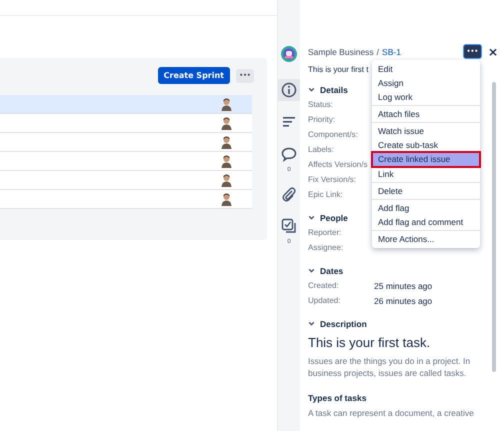 The width and height of the screenshot is (500, 431). What do you see at coordinates (391, 413) in the screenshot?
I see `description-text: A task can represent a document, a creative` at bounding box center [391, 413].